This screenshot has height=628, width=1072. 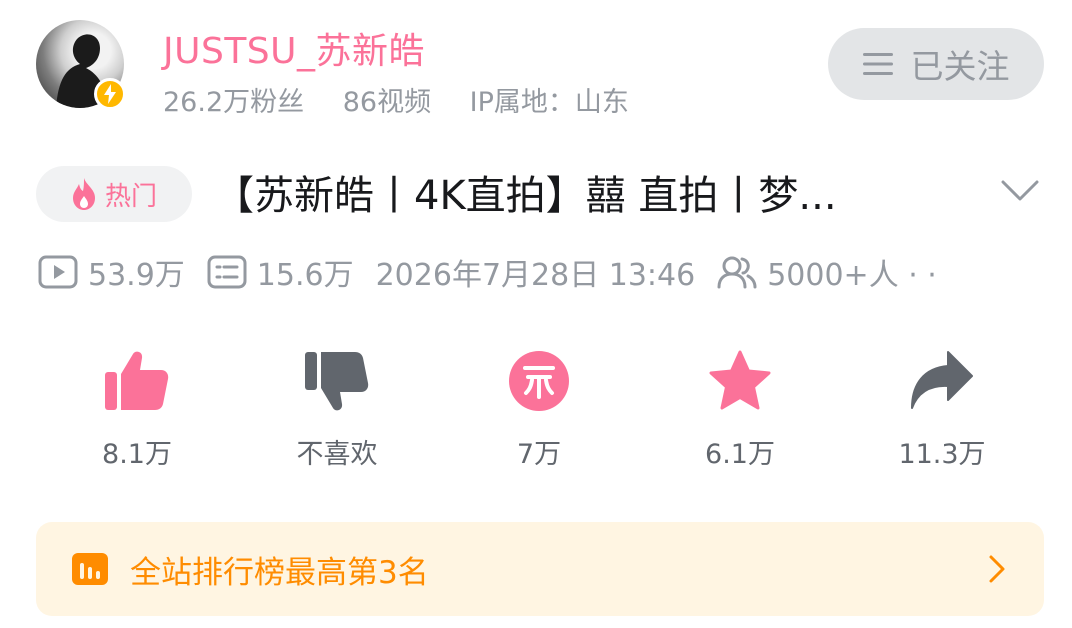 I want to click on watching-count: 5000+人 · ·, so click(x=827, y=272).